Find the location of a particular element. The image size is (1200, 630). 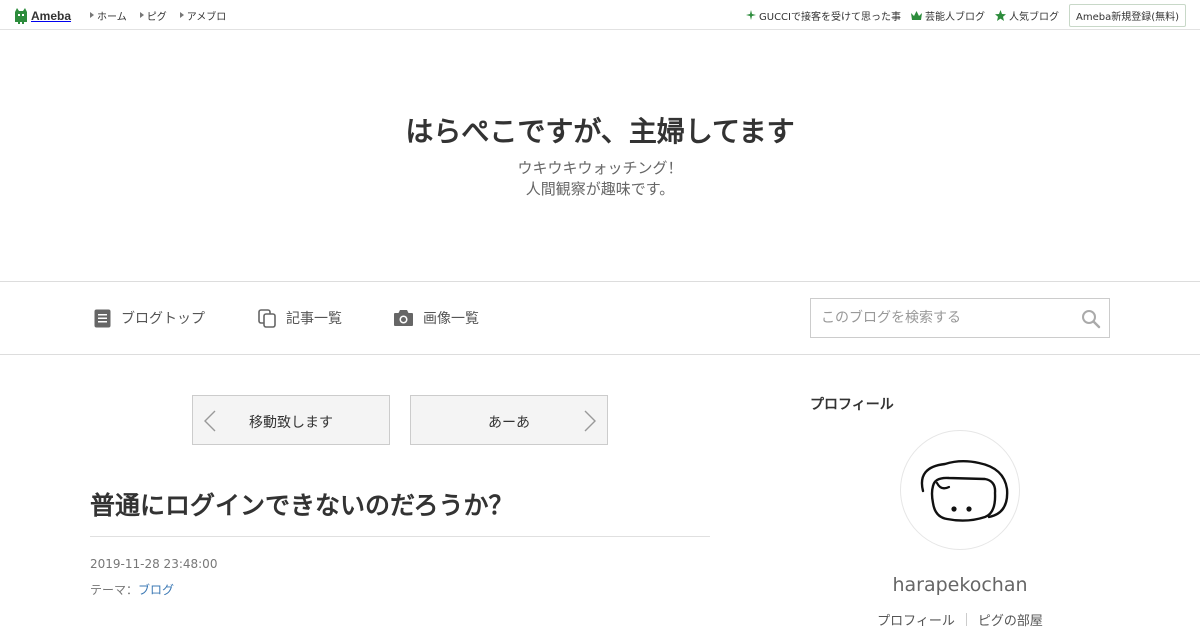

article-theme: テーマ：ブログ is located at coordinates (132, 589).